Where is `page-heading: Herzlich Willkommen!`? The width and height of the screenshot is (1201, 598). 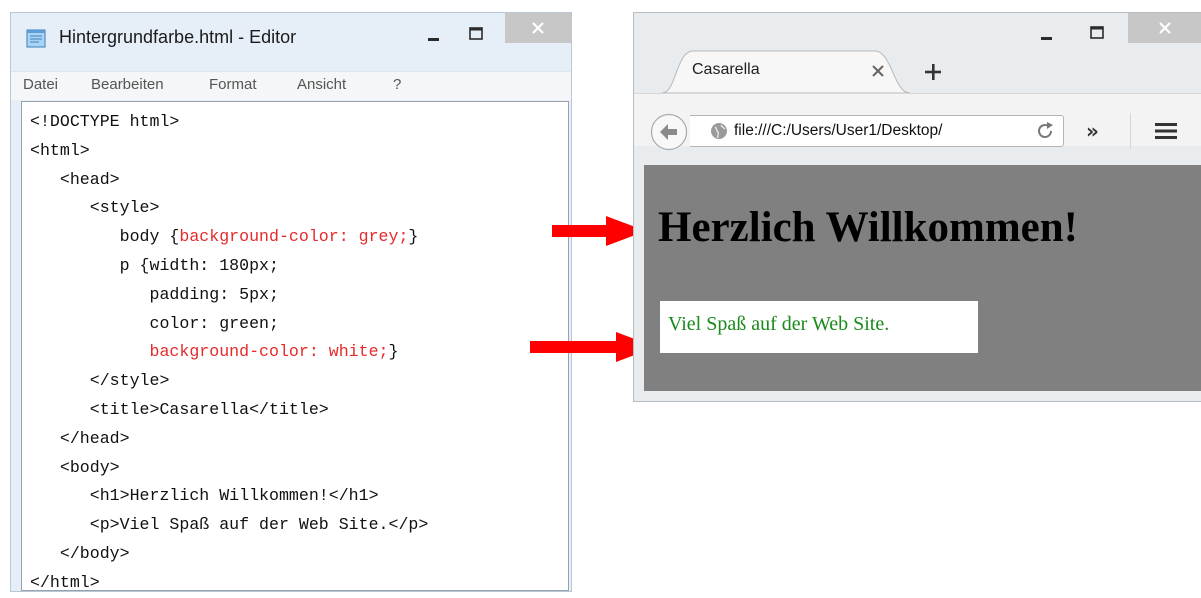 page-heading: Herzlich Willkommen! is located at coordinates (868, 227).